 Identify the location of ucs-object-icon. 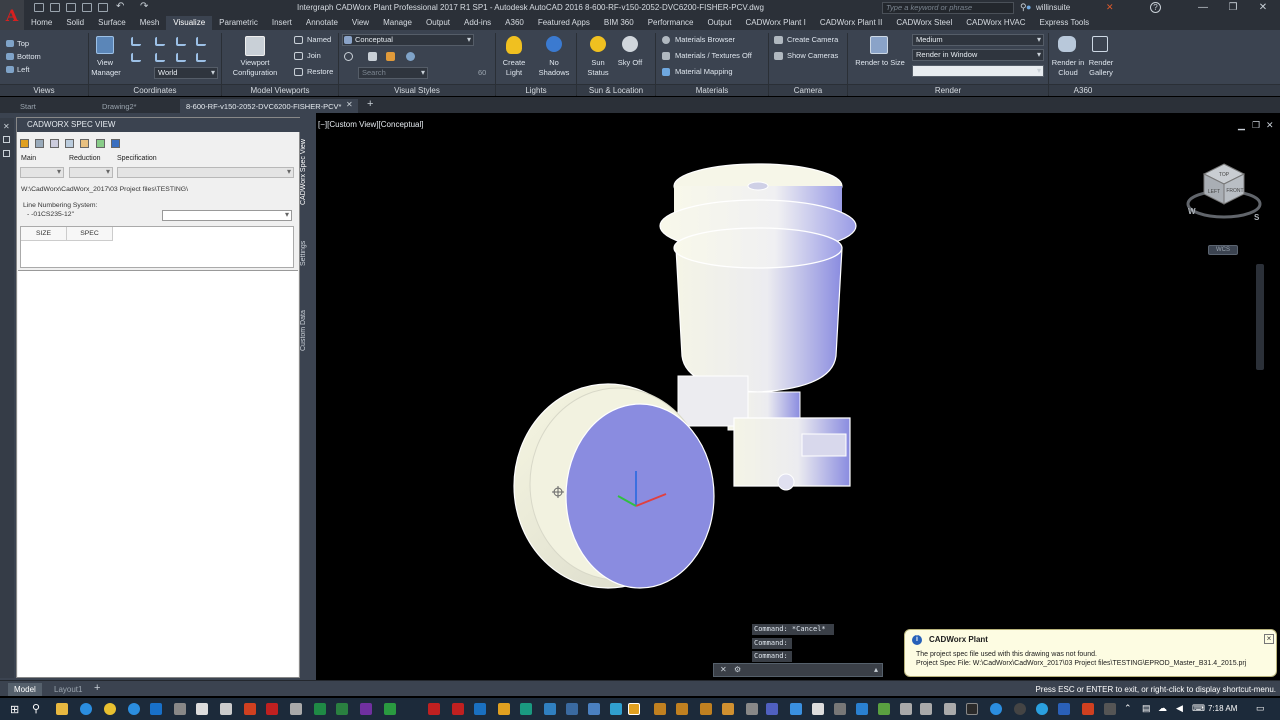
(181, 57).